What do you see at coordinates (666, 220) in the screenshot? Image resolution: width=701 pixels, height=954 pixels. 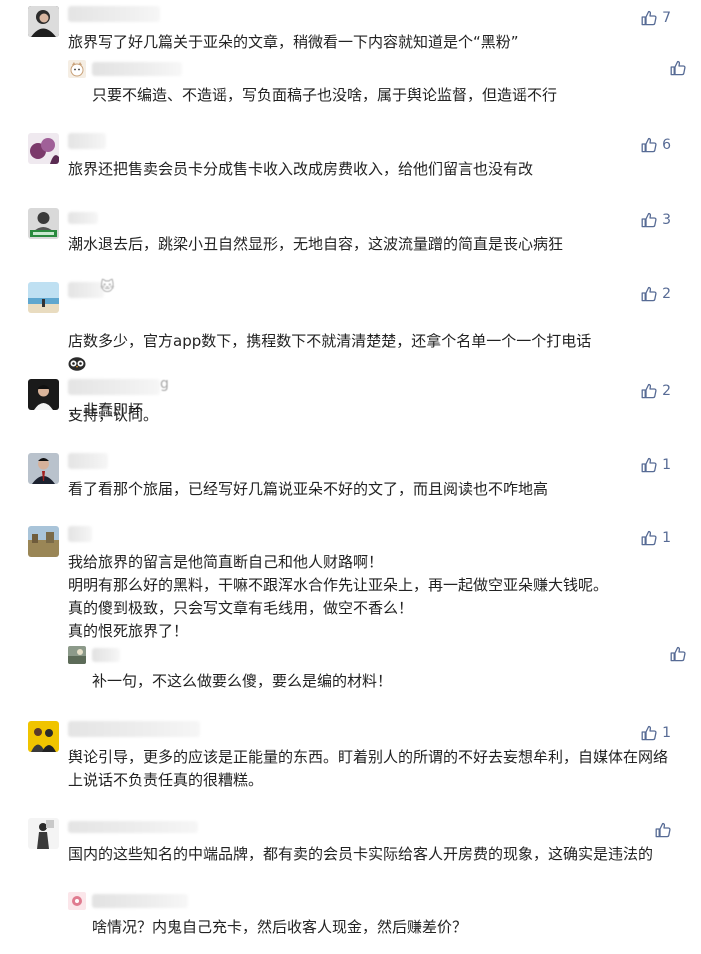 I see `like-count: 3` at bounding box center [666, 220].